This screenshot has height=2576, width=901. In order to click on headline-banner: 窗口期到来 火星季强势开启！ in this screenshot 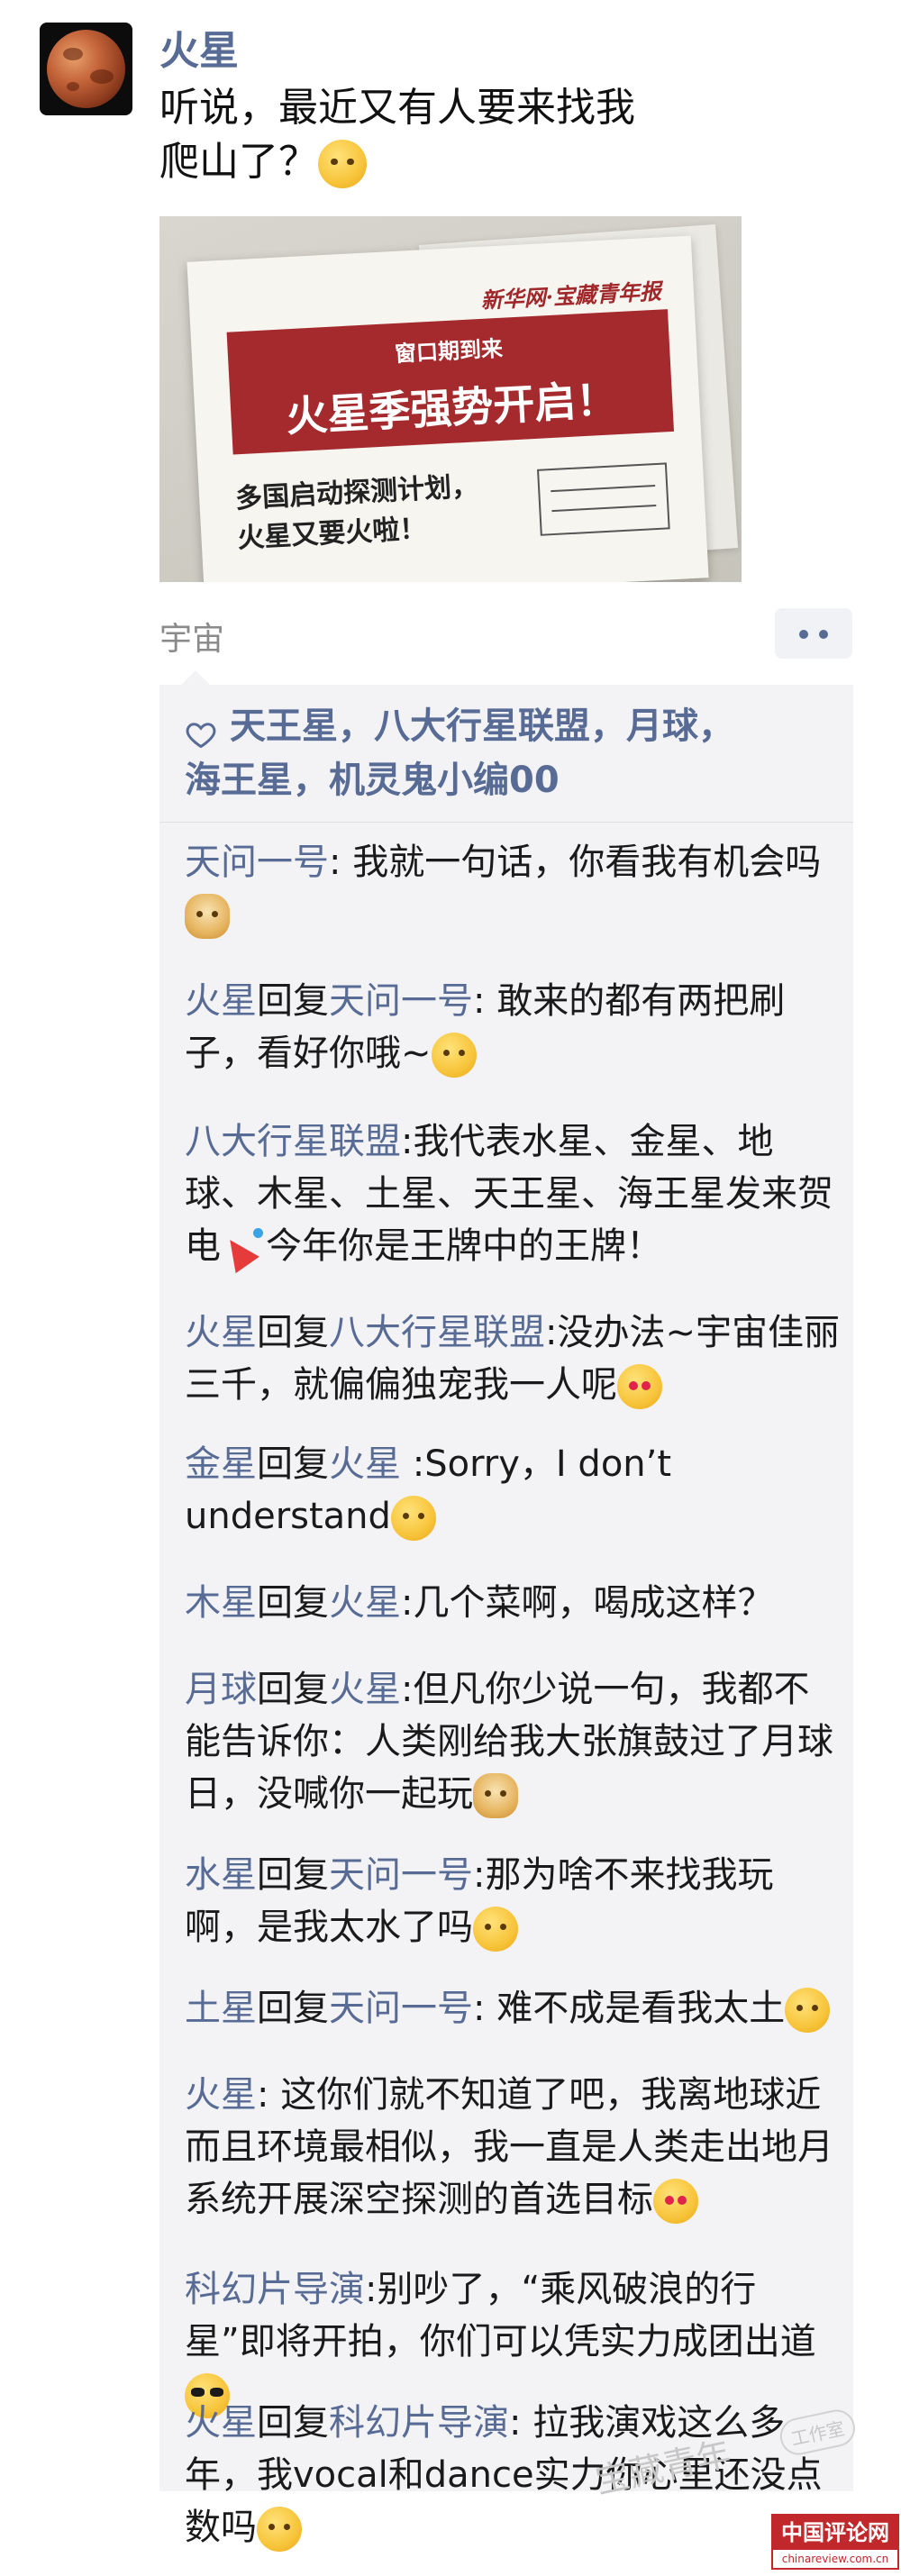, I will do `click(450, 382)`.